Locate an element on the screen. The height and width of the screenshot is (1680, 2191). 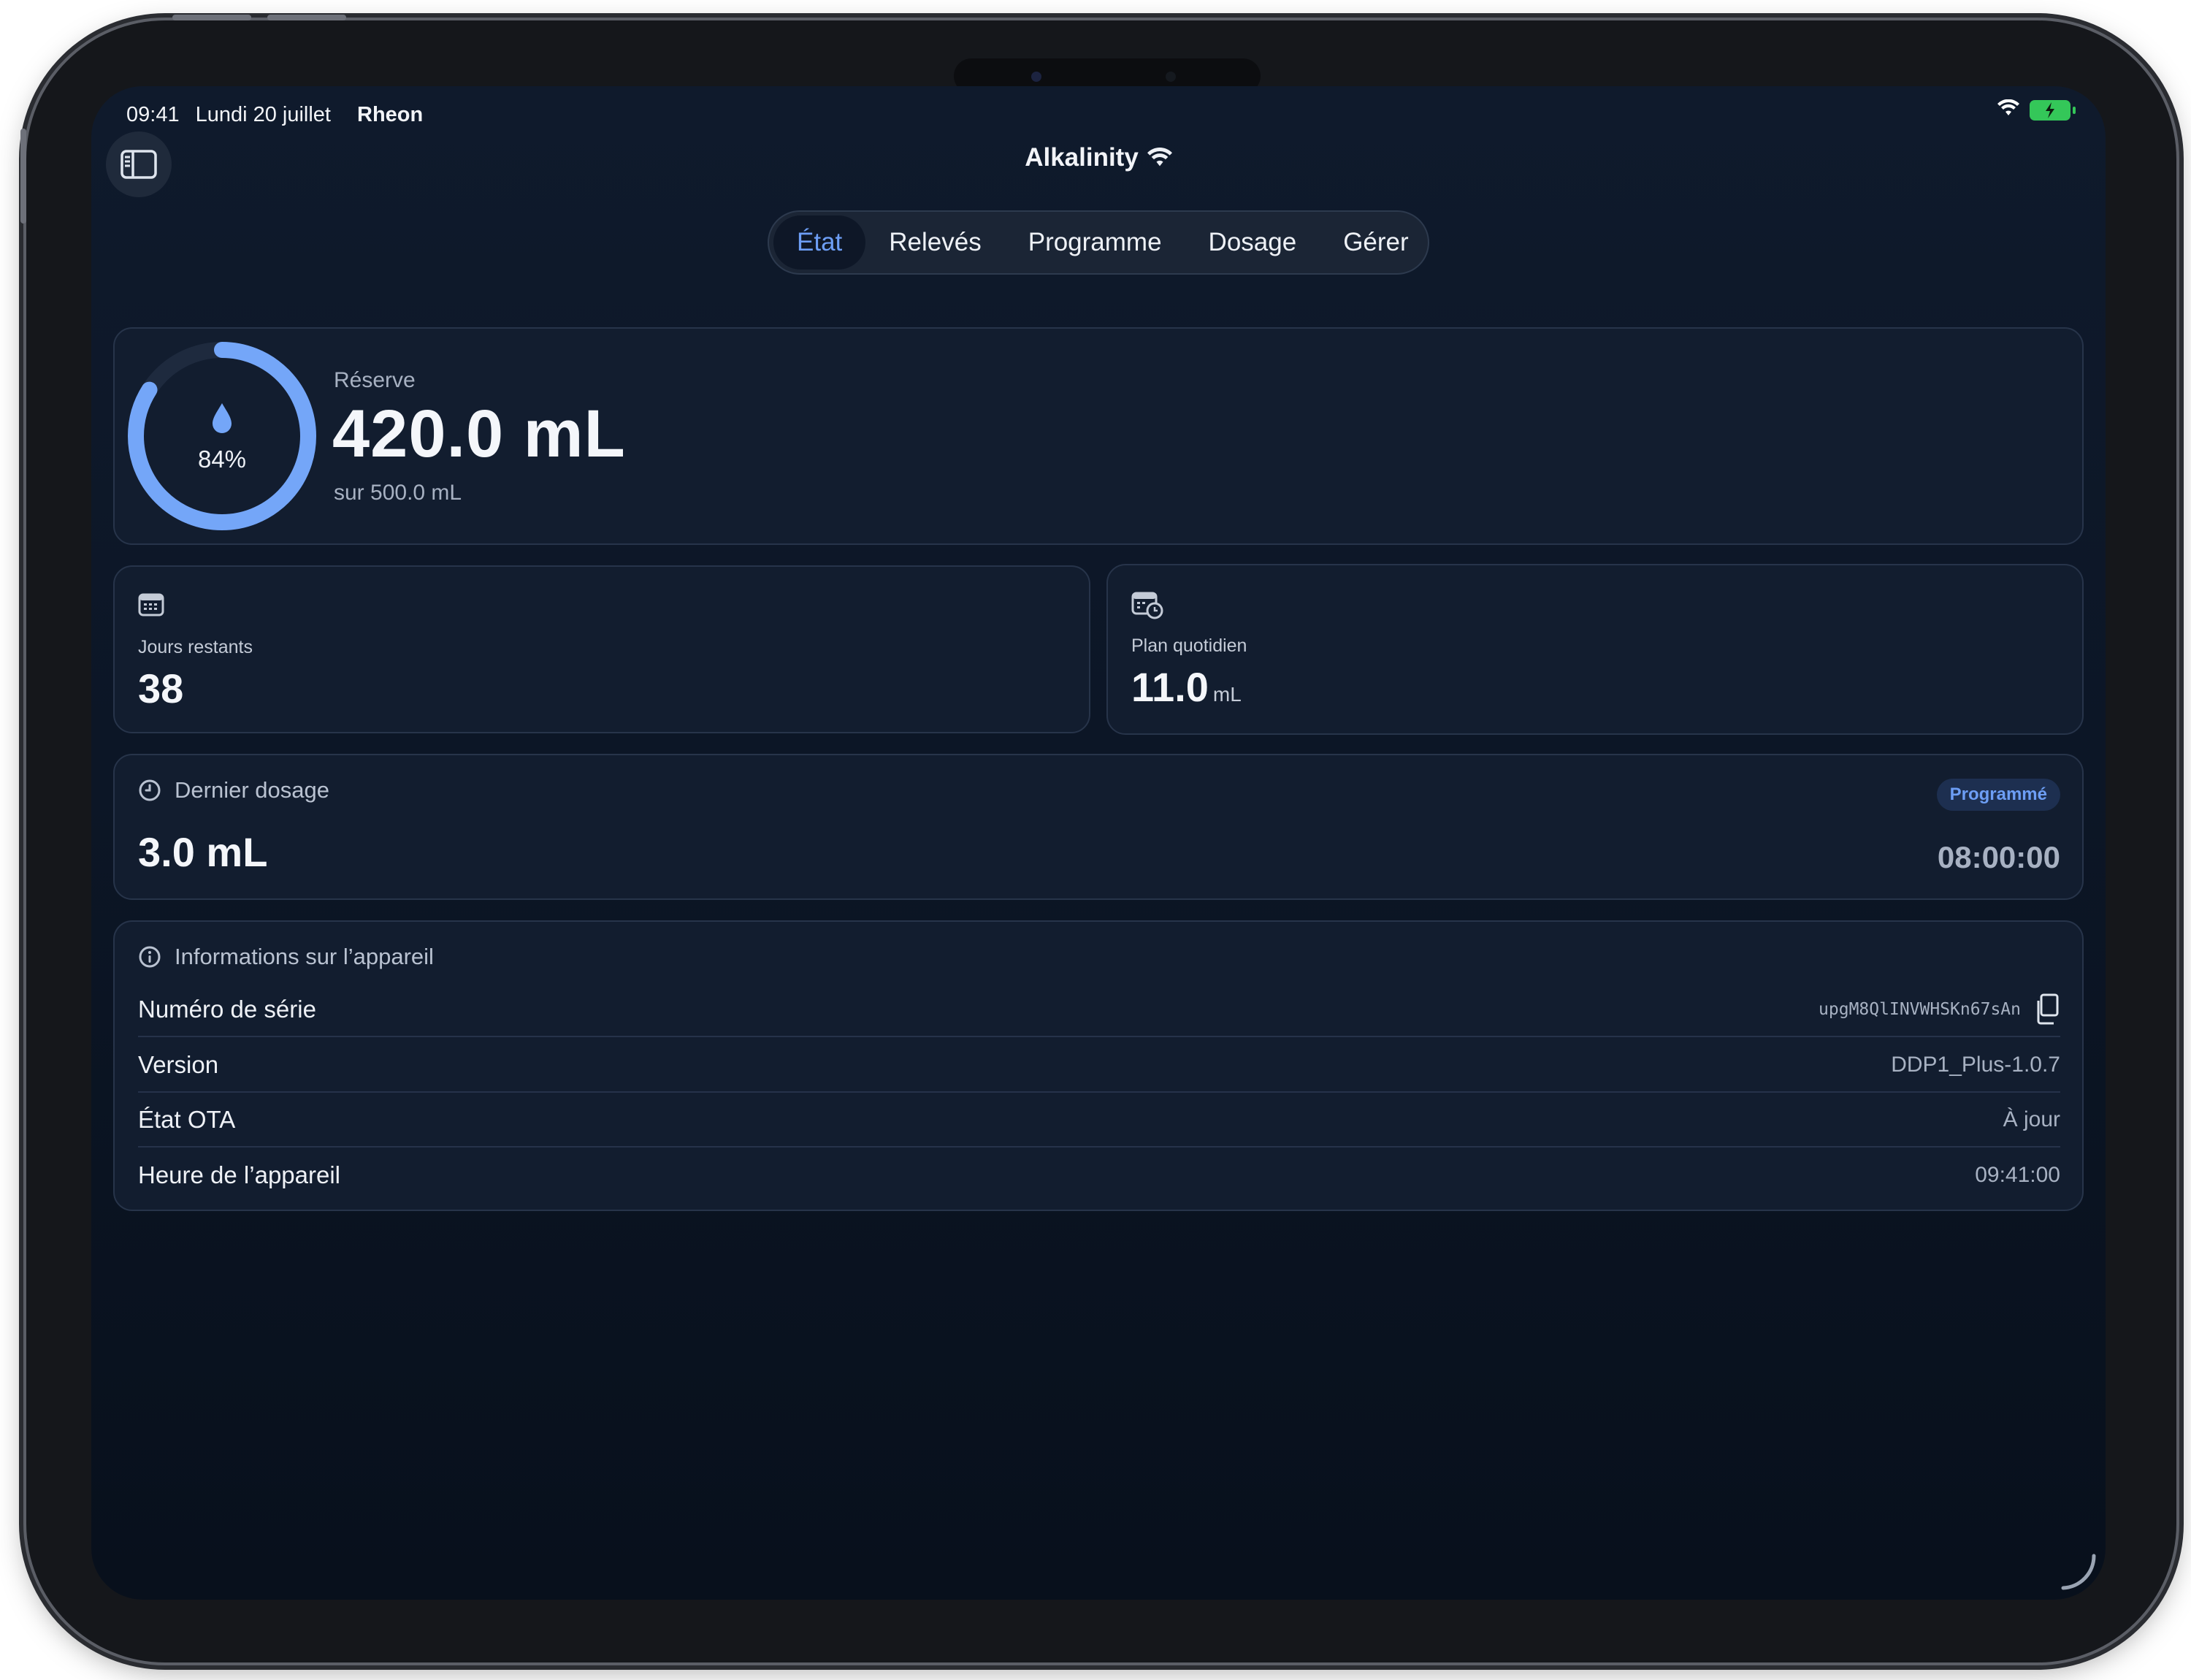
status-bar: 09:41 Lundi 20 juillet Rheon is located at coordinates (274, 114).